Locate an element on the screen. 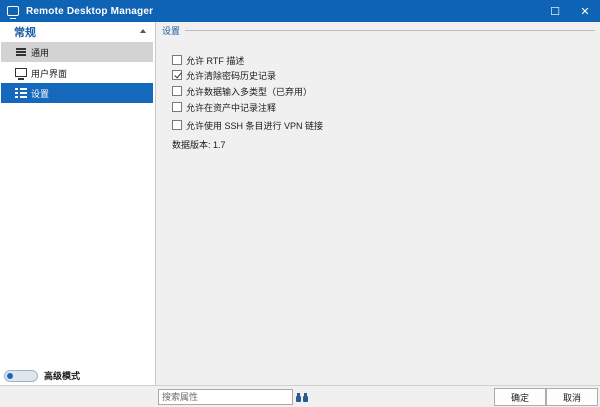  data-version-text: 数据版本: 1.7 is located at coordinates (199, 145).